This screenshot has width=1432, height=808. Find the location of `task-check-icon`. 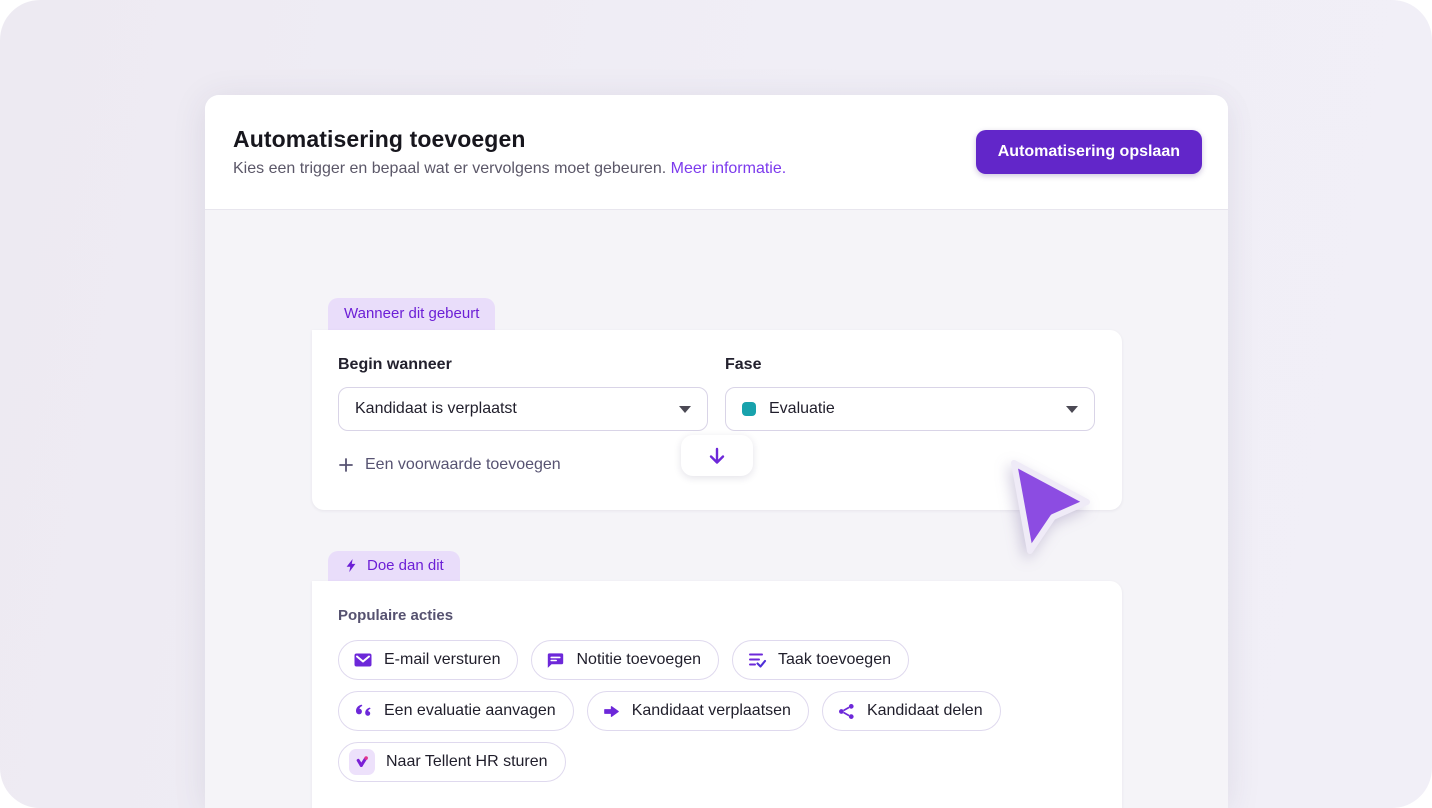

task-check-icon is located at coordinates (758, 660).